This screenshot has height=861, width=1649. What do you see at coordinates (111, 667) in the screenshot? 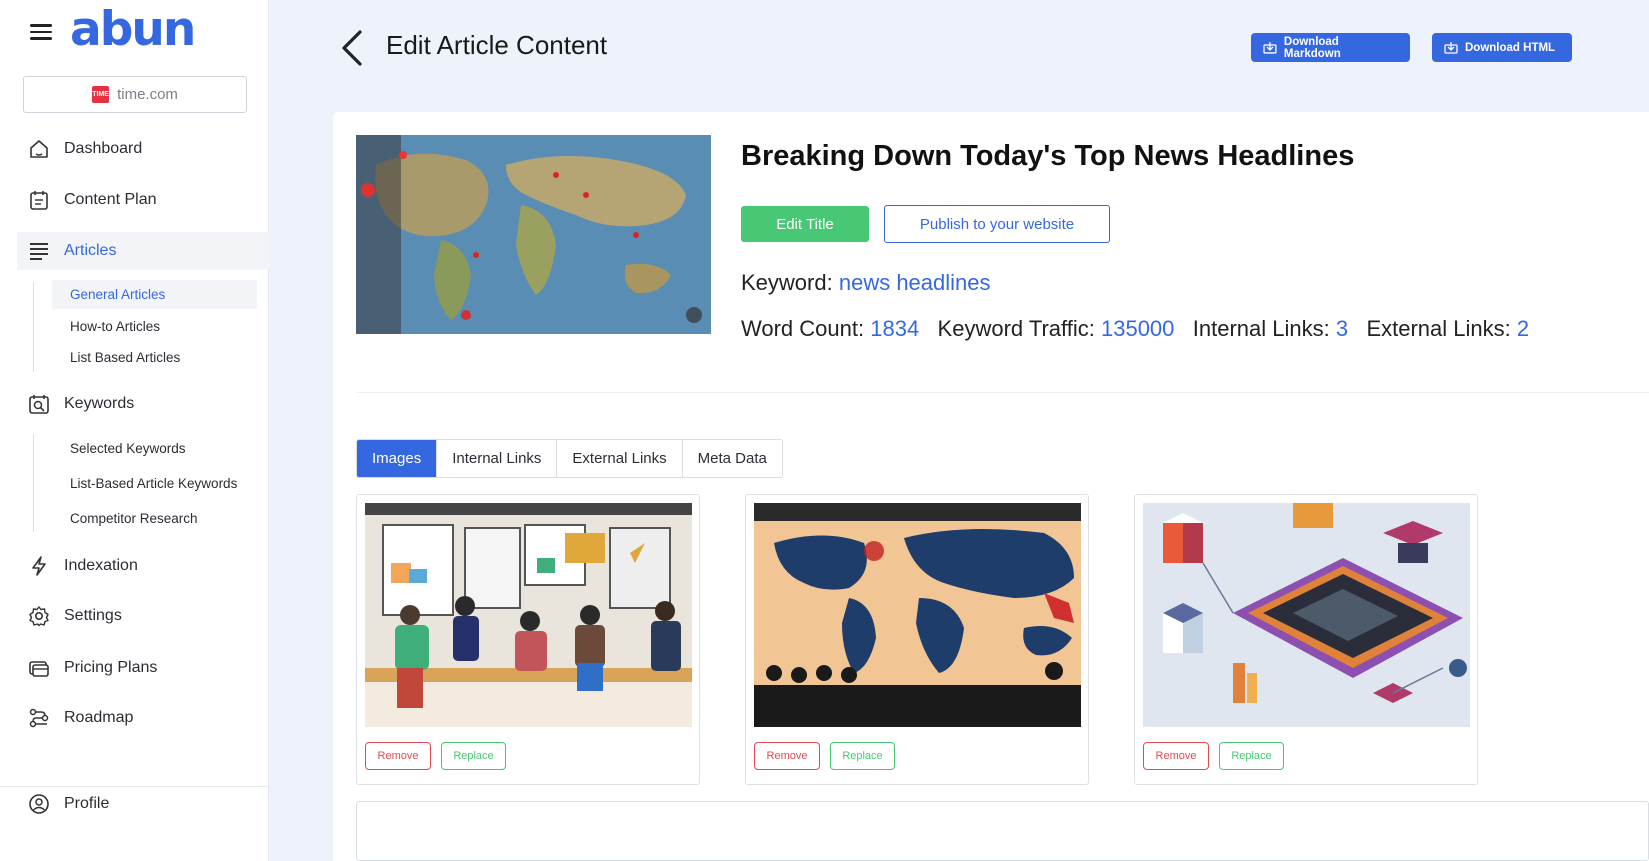
I see `sidebar-item-label: Pricing Plans` at bounding box center [111, 667].